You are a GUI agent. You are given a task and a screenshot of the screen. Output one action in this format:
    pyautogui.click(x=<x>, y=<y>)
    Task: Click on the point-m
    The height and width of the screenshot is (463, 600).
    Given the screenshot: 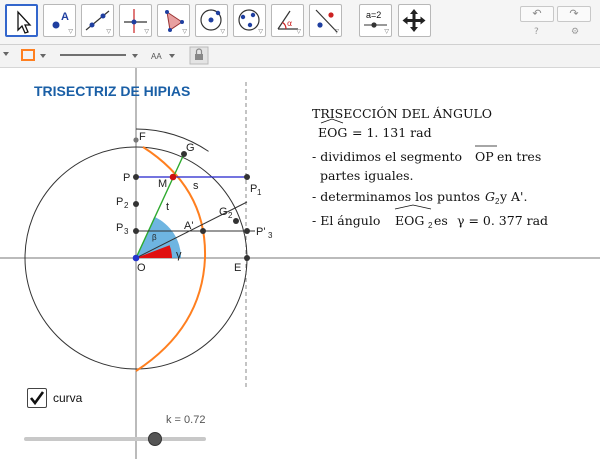 What is the action you would take?
    pyautogui.click(x=173, y=177)
    